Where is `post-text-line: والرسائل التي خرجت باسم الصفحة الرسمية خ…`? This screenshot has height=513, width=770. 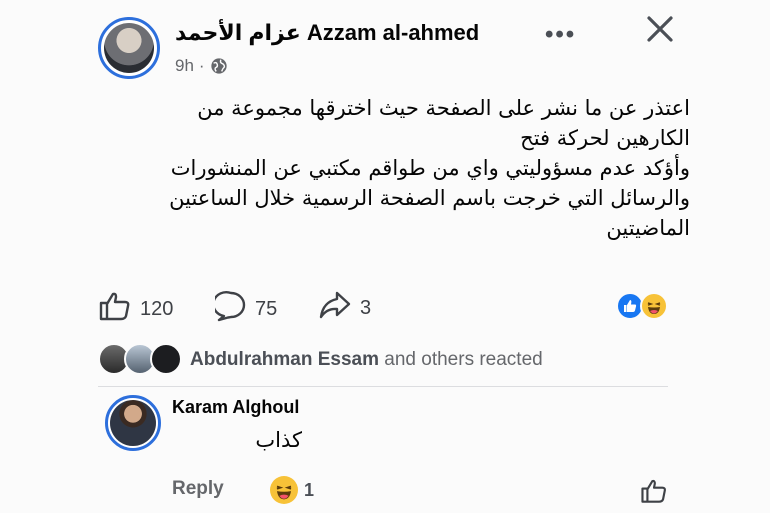
post-text-line: والرسائل التي خرجت باسم الصفحة الرسمية خ… is located at coordinates (429, 198).